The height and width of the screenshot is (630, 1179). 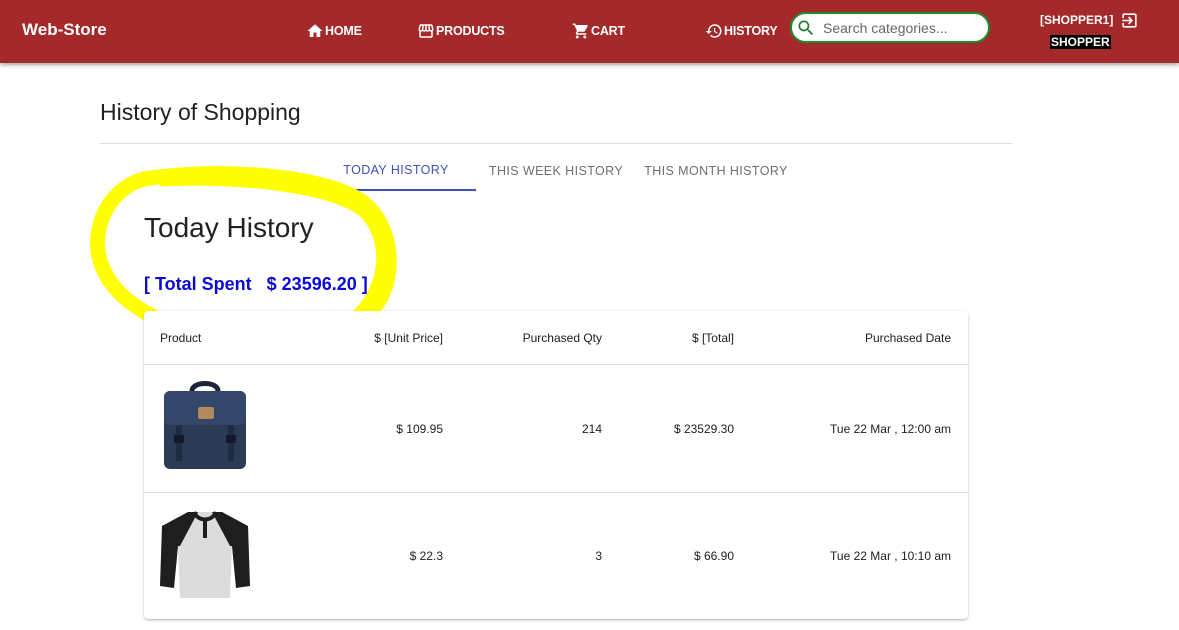 I want to click on search-icon, so click(x=806, y=27).